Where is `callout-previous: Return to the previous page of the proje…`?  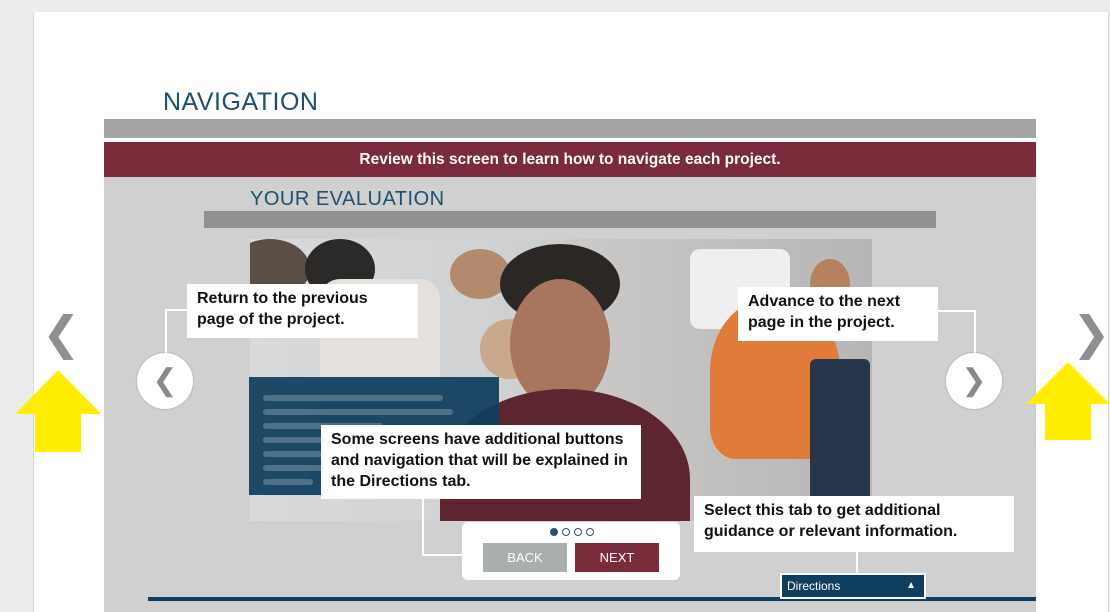
callout-previous: Return to the previous page of the proje… is located at coordinates (302, 311).